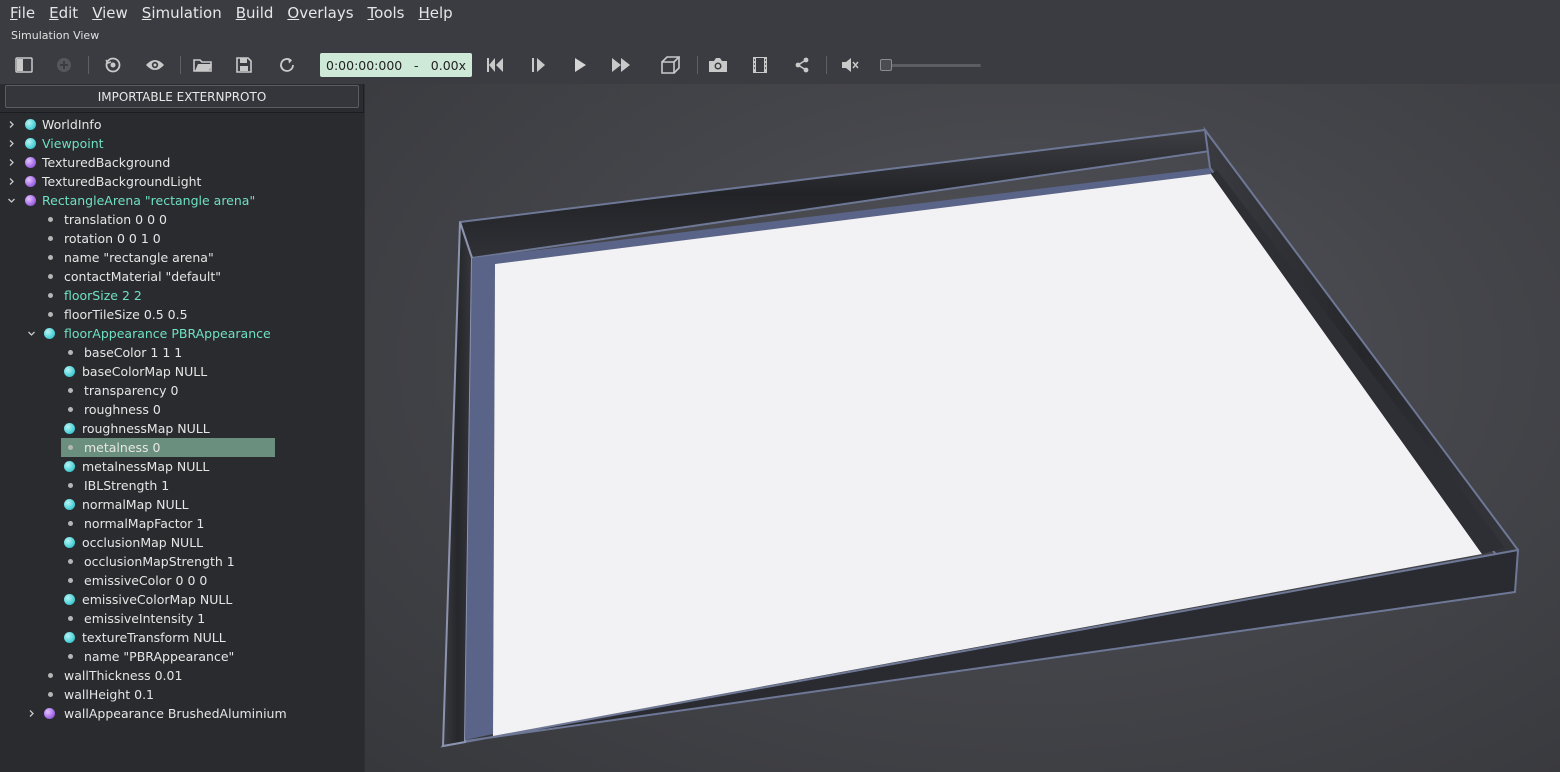 The height and width of the screenshot is (772, 1560). What do you see at coordinates (24, 65) in the screenshot?
I see `scene-tree-toggle-icon` at bounding box center [24, 65].